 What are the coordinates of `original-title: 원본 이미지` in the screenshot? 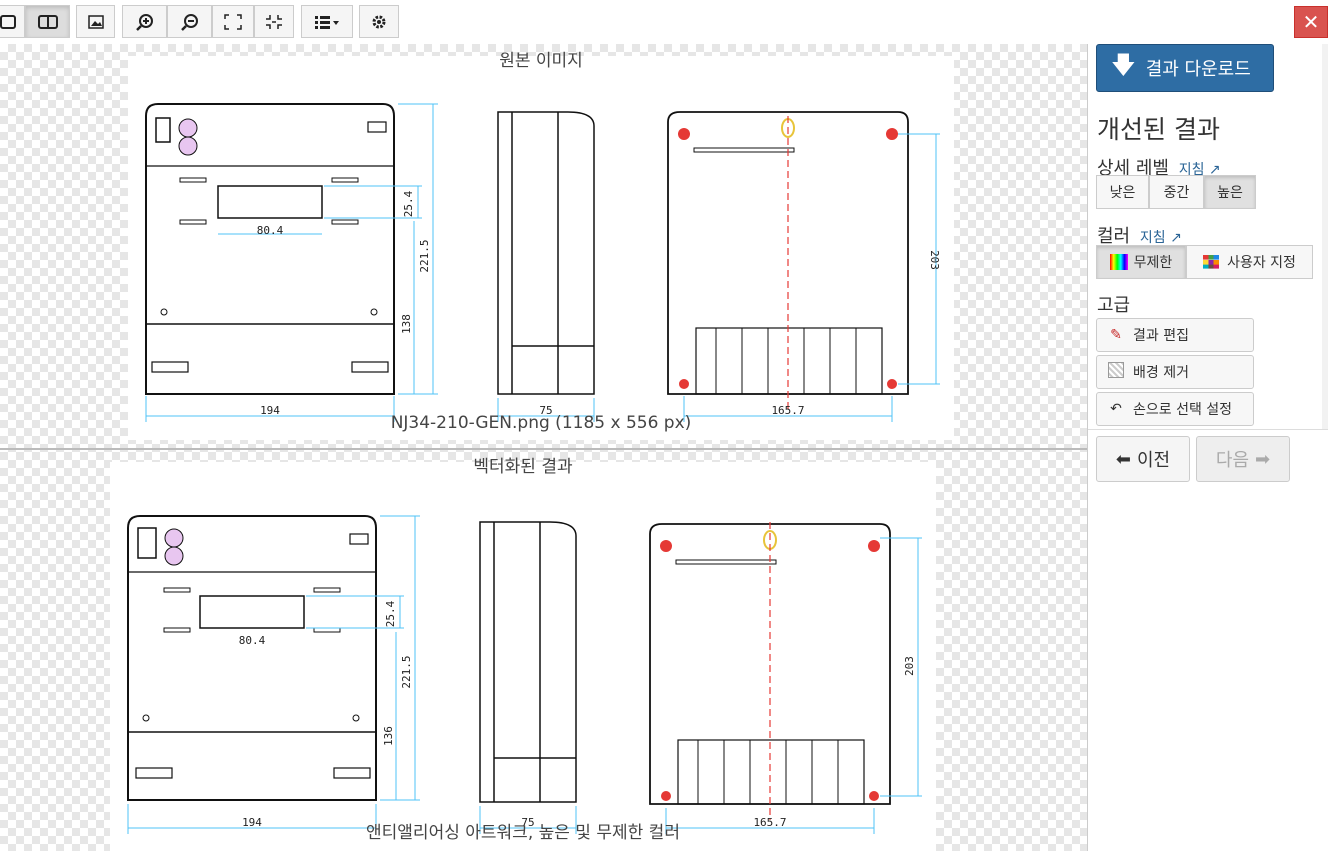 It's located at (541, 61).